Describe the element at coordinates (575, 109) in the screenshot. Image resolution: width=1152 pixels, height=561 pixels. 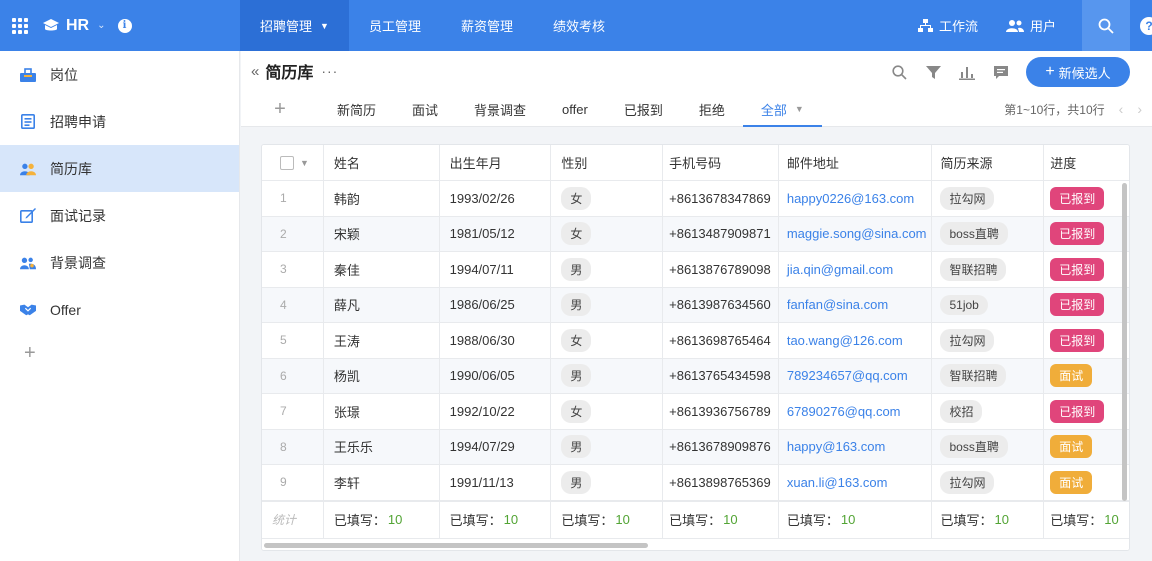
I see `tab-offer: offer` at that location.